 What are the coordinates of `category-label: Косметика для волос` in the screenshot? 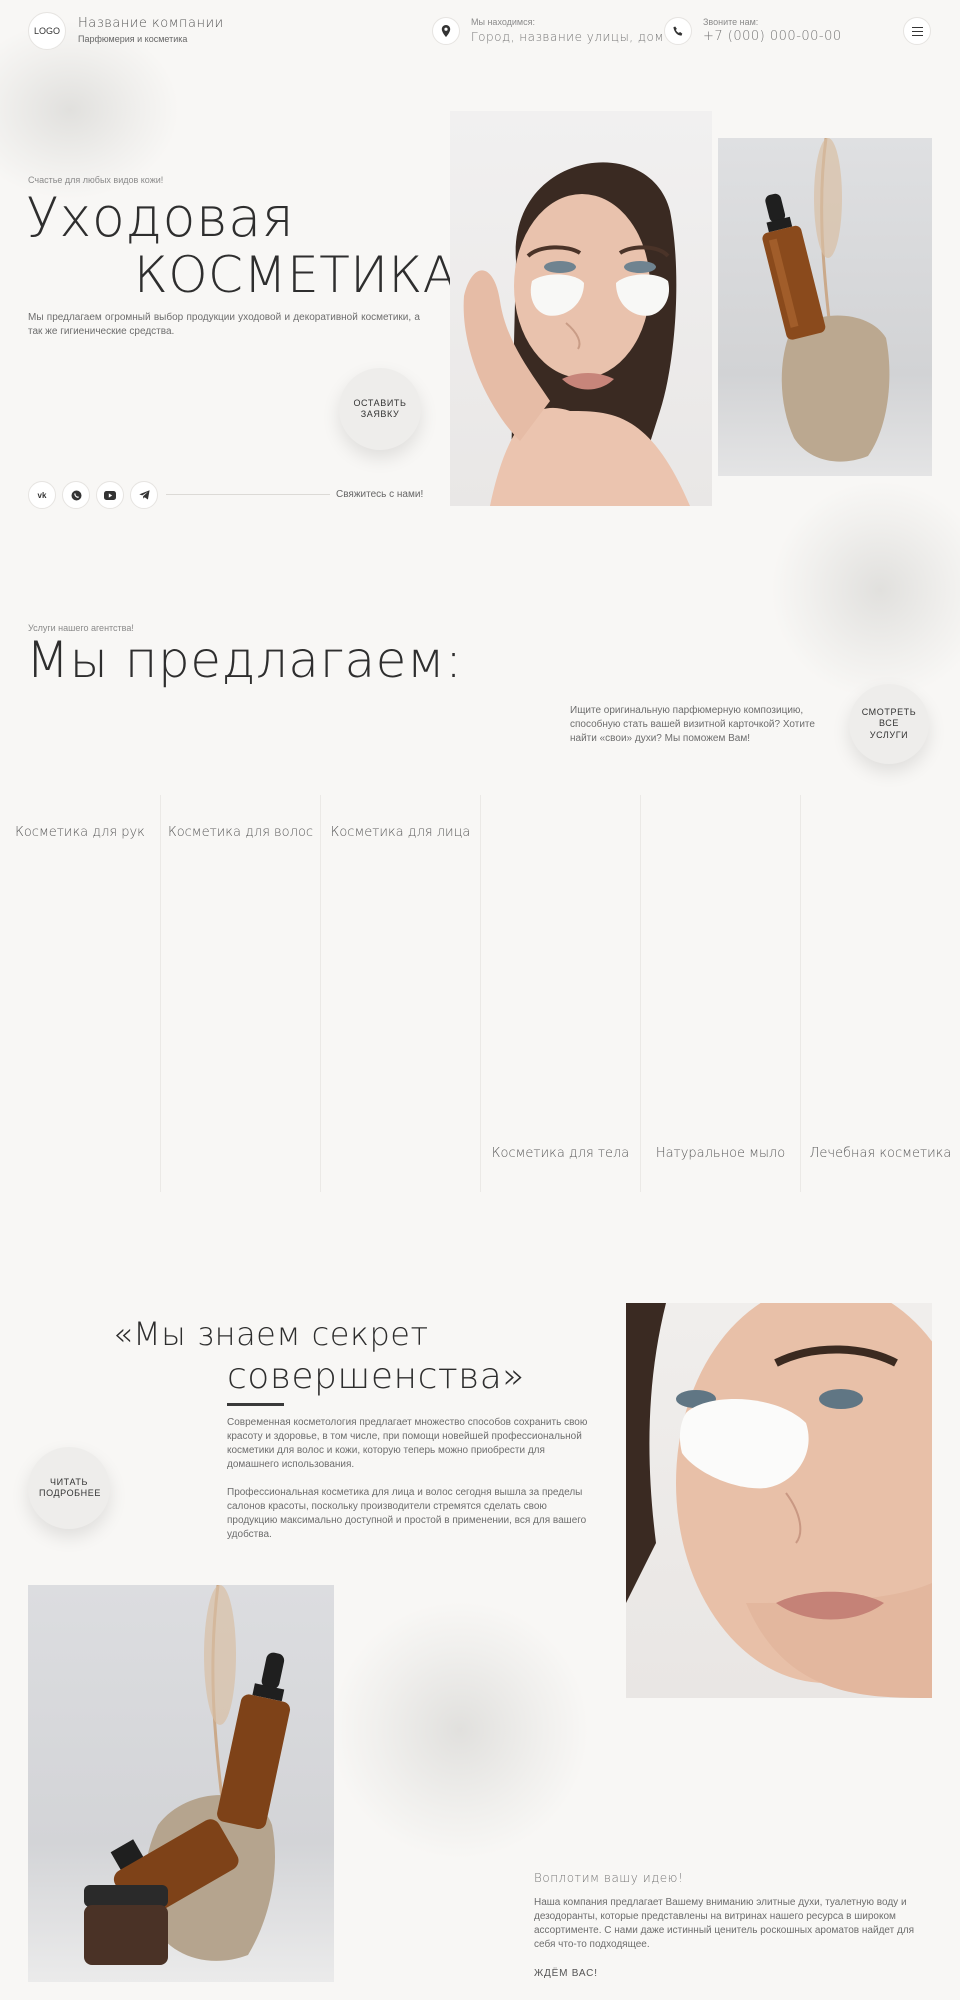 It's located at (240, 832).